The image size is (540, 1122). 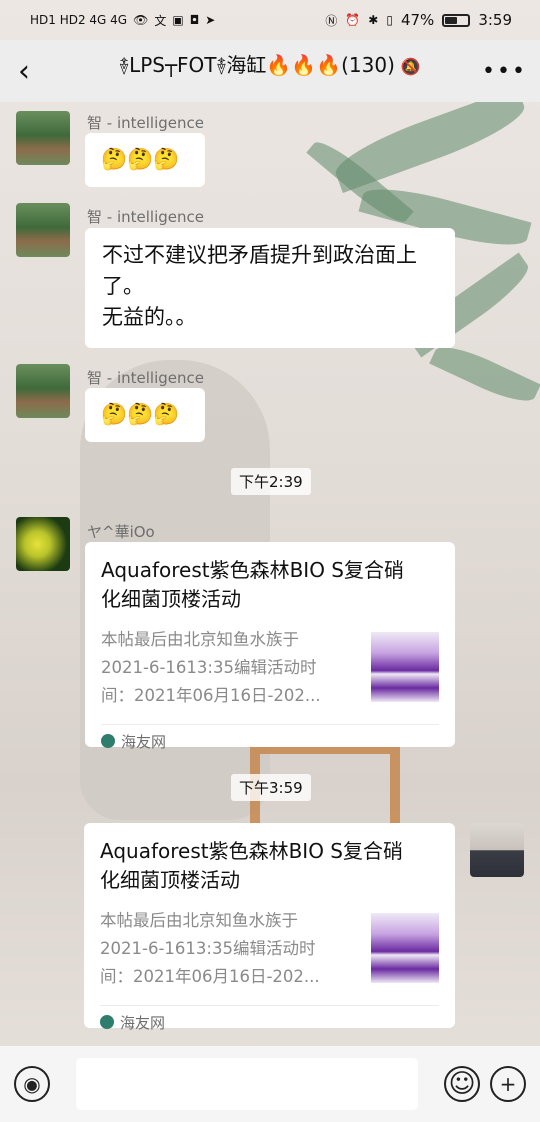 What do you see at coordinates (160, 20) in the screenshot?
I see `translate-icon: 文` at bounding box center [160, 20].